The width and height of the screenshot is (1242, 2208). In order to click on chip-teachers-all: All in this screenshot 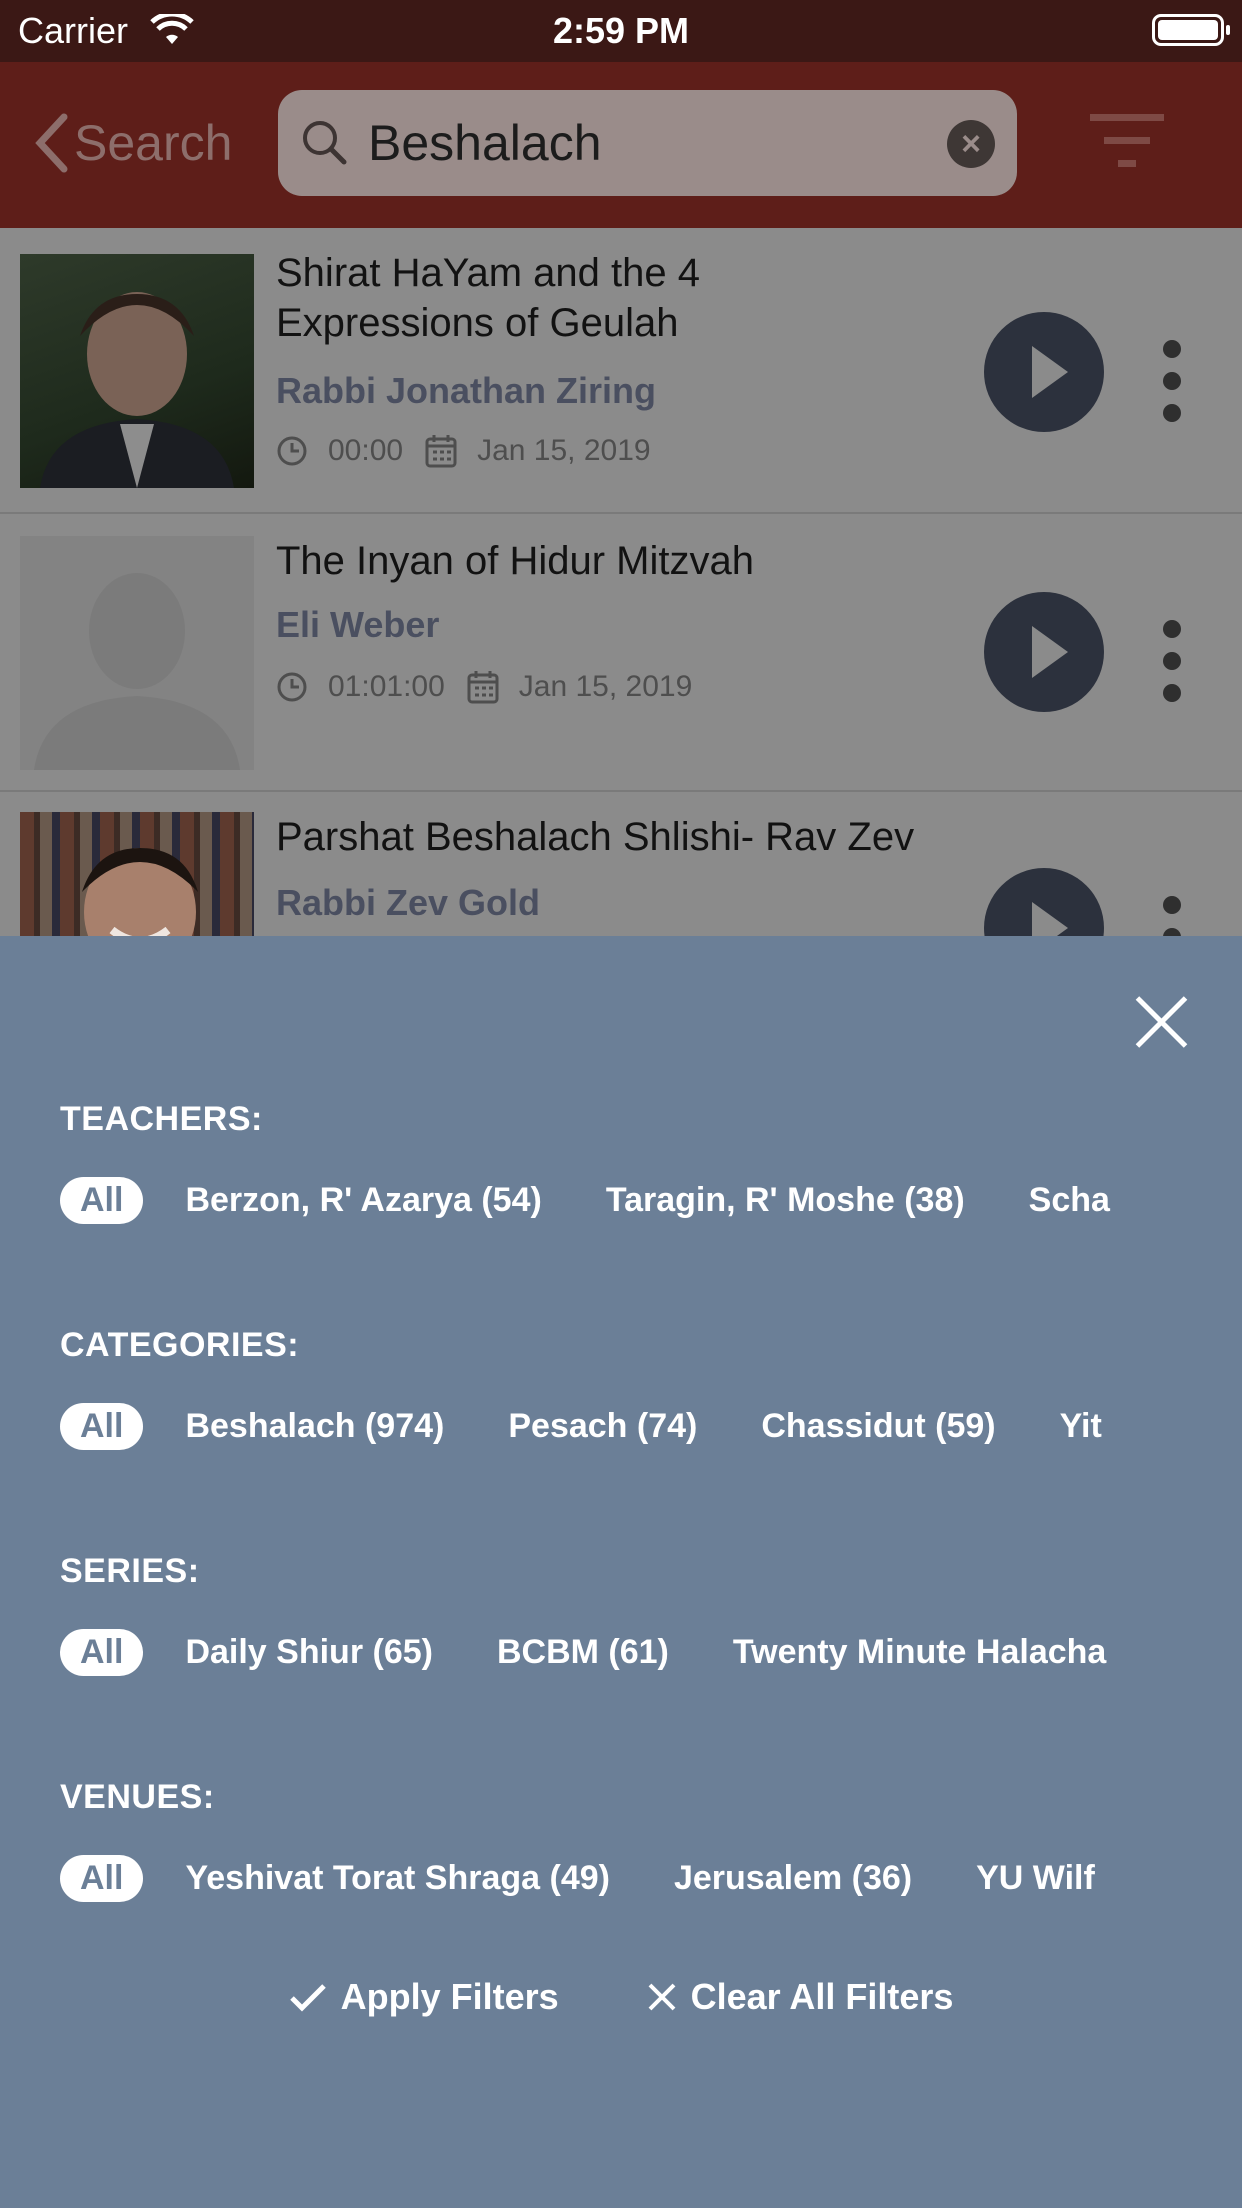, I will do `click(102, 1200)`.